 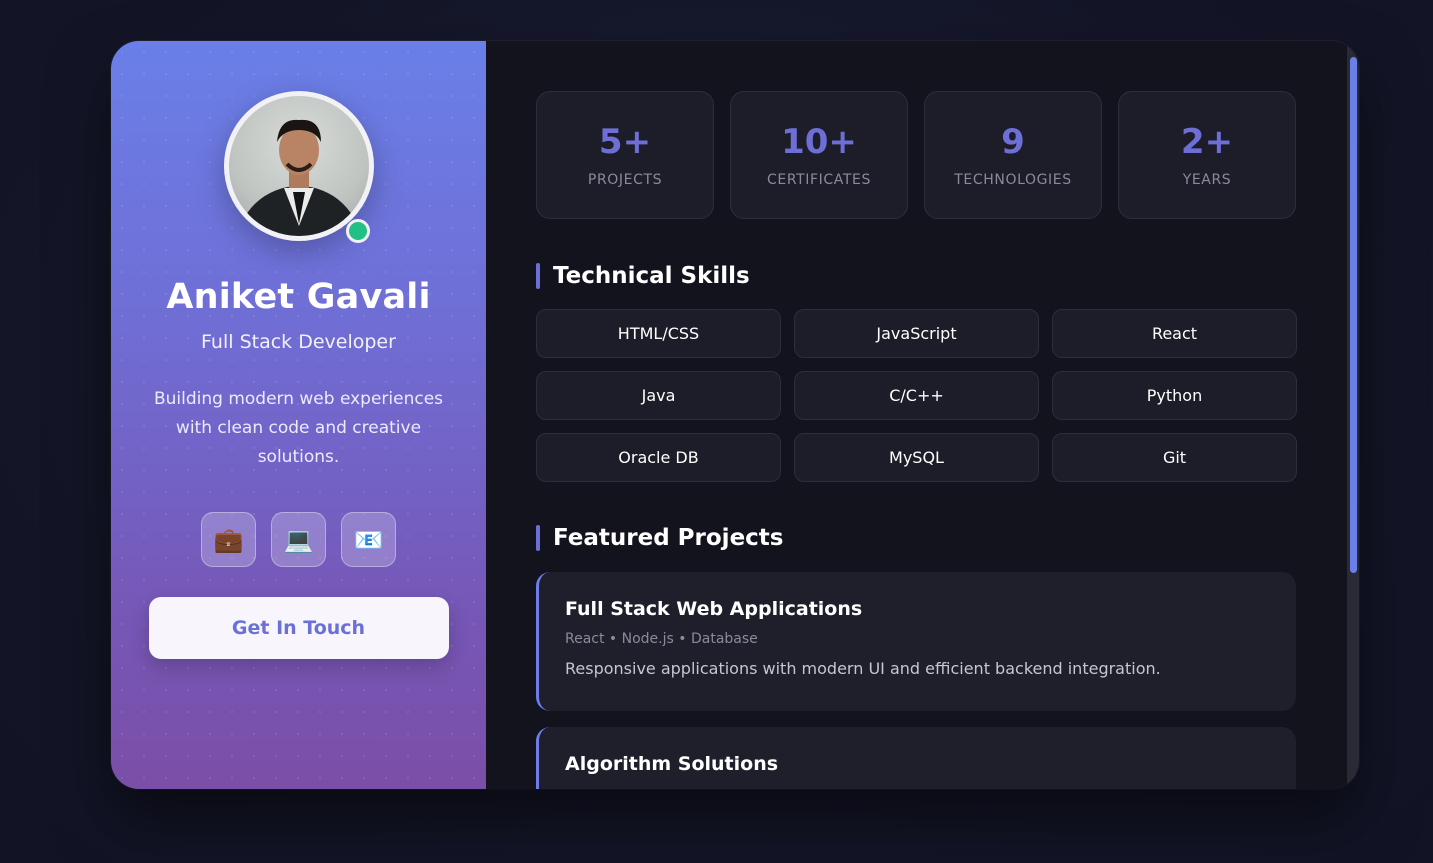 What do you see at coordinates (916, 457) in the screenshot?
I see `skill-tag: MySQL` at bounding box center [916, 457].